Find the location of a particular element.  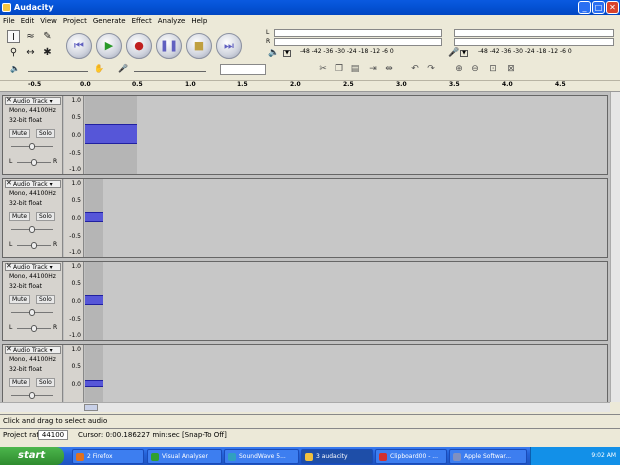

output-volume-slider is located at coordinates (58, 71).